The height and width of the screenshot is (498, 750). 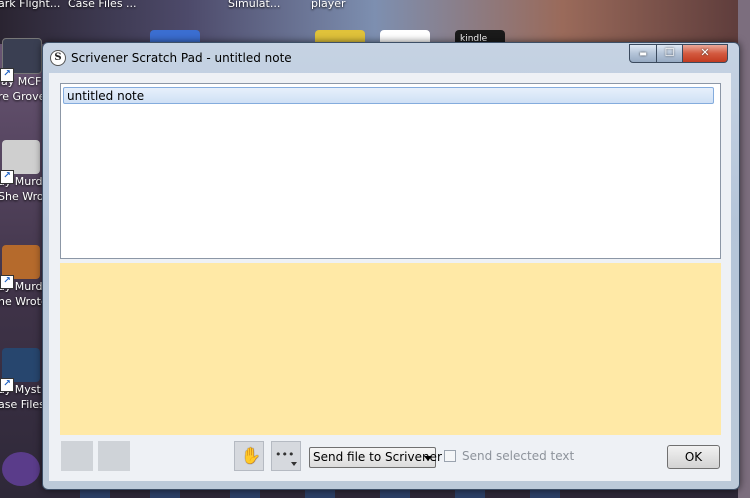 I want to click on close-icon: ✕, so click(x=705, y=52).